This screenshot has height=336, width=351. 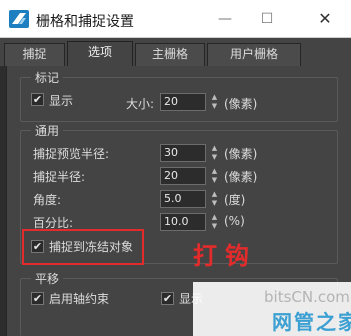 What do you see at coordinates (234, 221) in the screenshot?
I see `percent-unit: (%)` at bounding box center [234, 221].